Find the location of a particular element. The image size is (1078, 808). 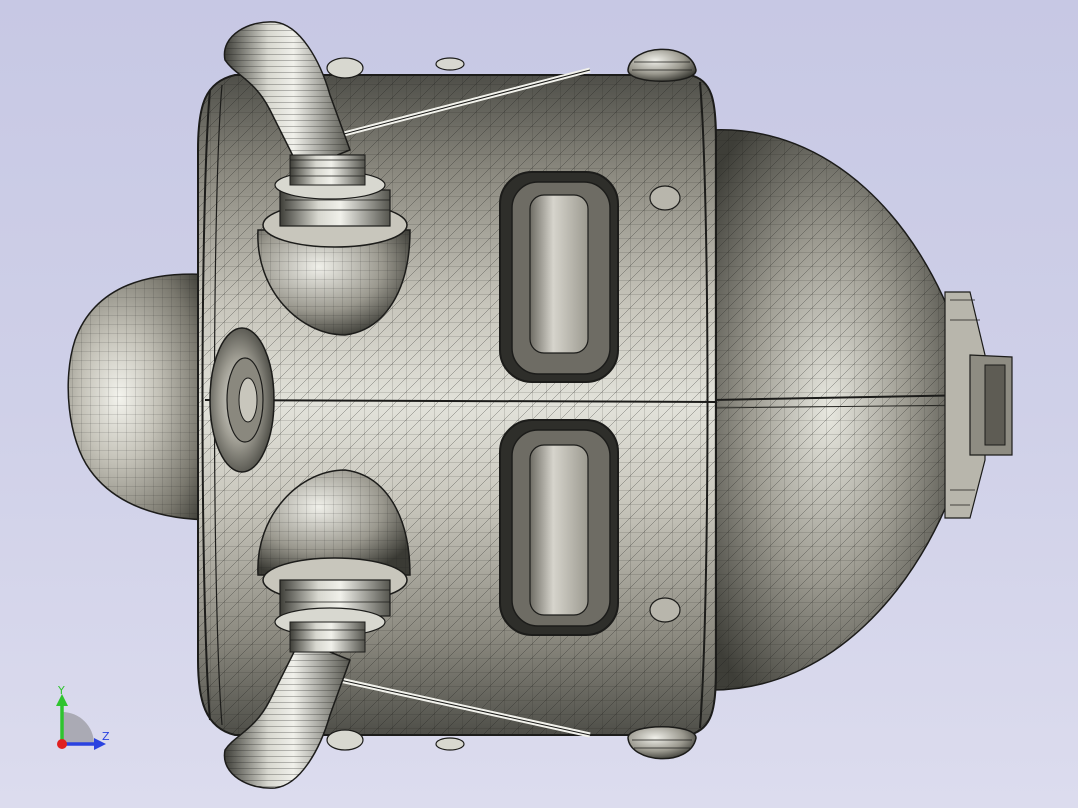

orientation-triad: Y Z is located at coordinates (88, 724).